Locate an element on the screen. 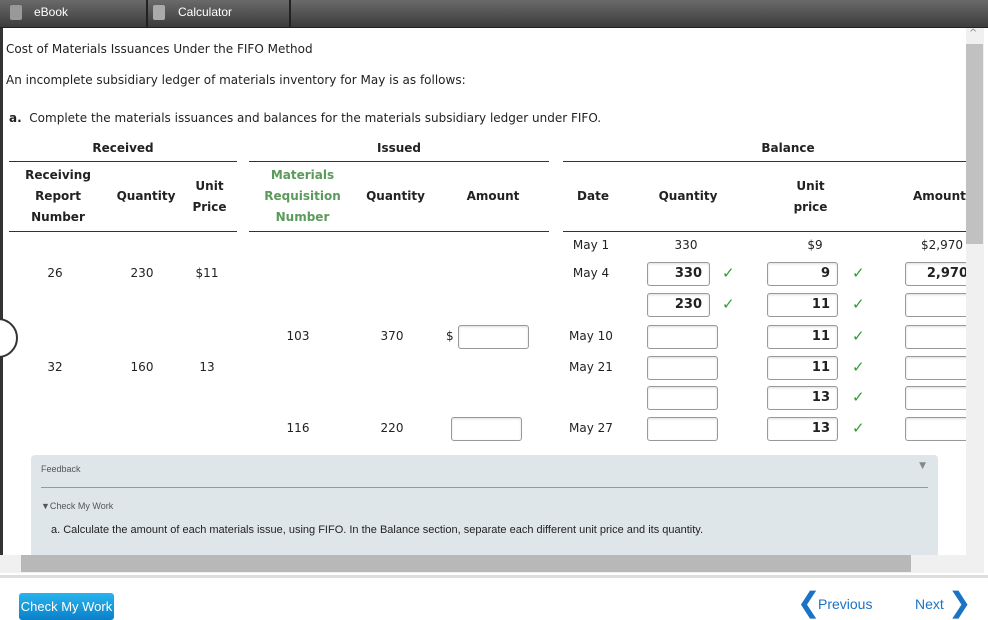 This screenshot has width=988, height=620. check-my-work-toggle: ▼Check My Work is located at coordinates (77, 506).